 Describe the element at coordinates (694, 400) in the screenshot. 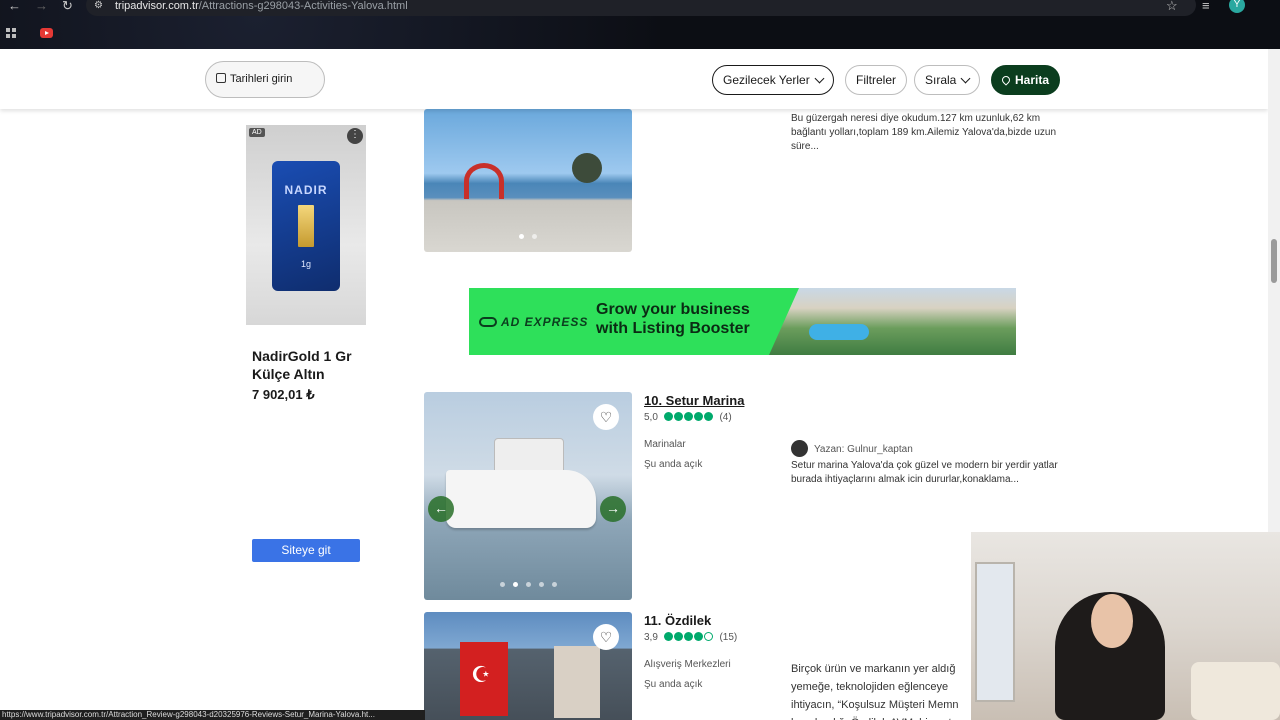

I see `listing-title: 10. Setur Marina` at that location.